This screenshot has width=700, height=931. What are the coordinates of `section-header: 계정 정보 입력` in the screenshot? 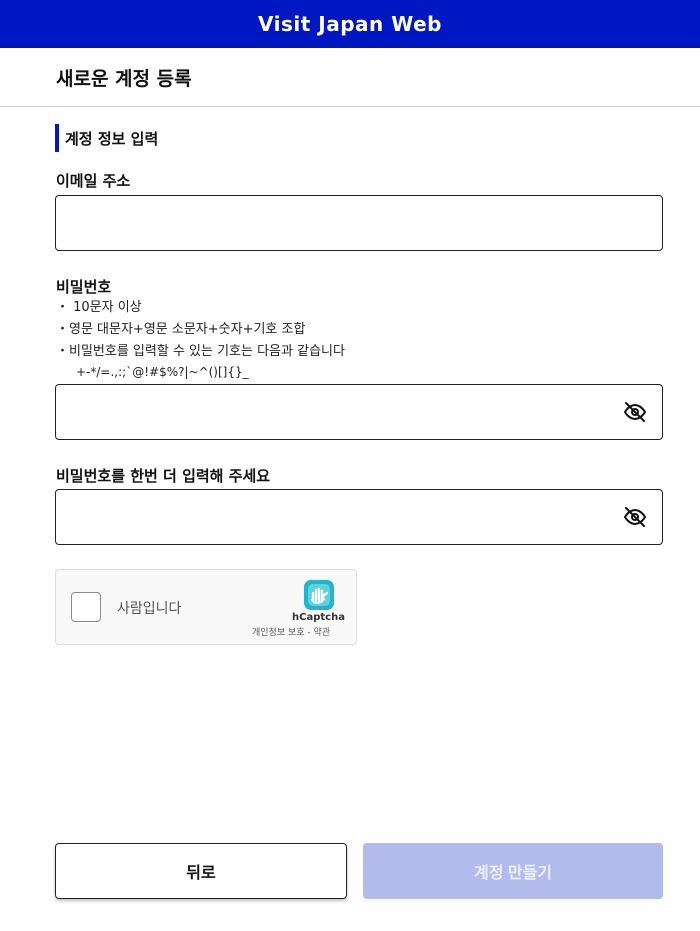 It's located at (106, 138).